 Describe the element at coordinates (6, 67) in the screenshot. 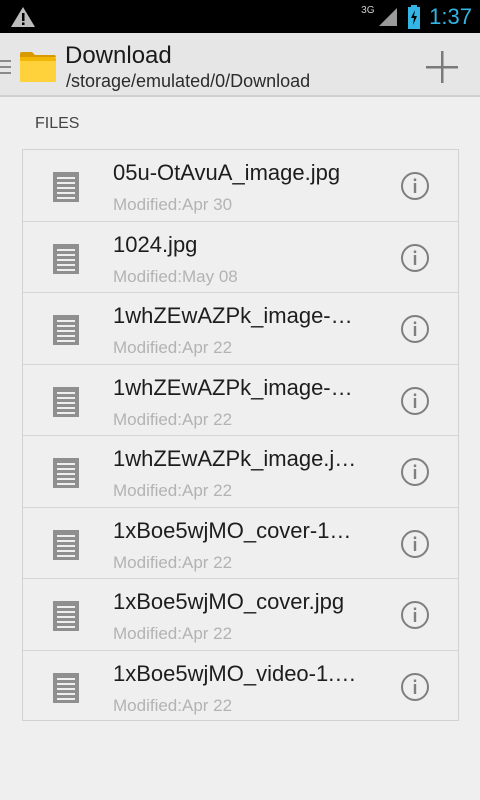

I see `drawer-icon` at that location.